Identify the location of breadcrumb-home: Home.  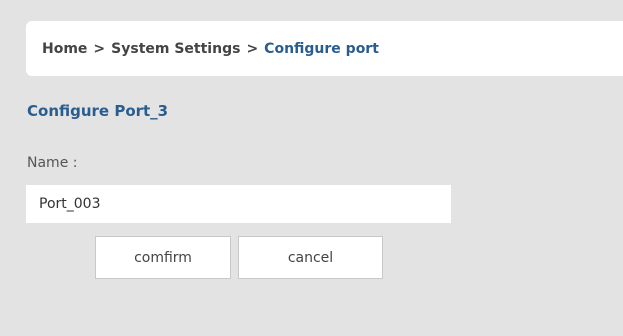
(64, 49).